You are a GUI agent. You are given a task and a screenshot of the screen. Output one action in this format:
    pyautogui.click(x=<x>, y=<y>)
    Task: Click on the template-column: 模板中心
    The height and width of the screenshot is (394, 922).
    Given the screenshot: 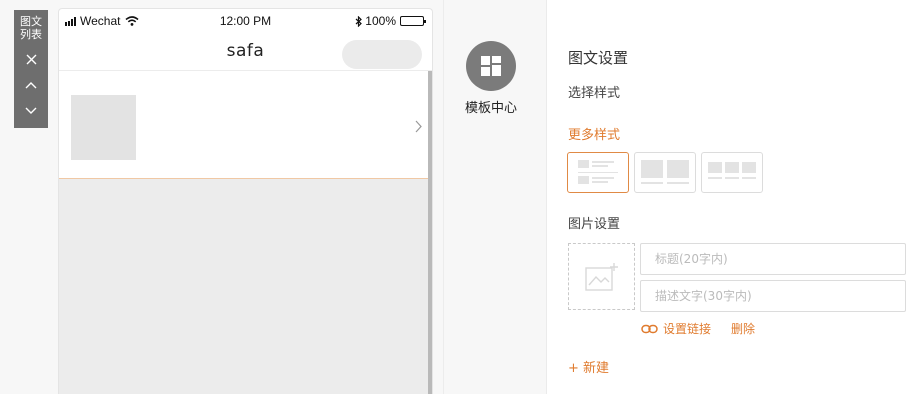 What is the action you would take?
    pyautogui.click(x=494, y=197)
    